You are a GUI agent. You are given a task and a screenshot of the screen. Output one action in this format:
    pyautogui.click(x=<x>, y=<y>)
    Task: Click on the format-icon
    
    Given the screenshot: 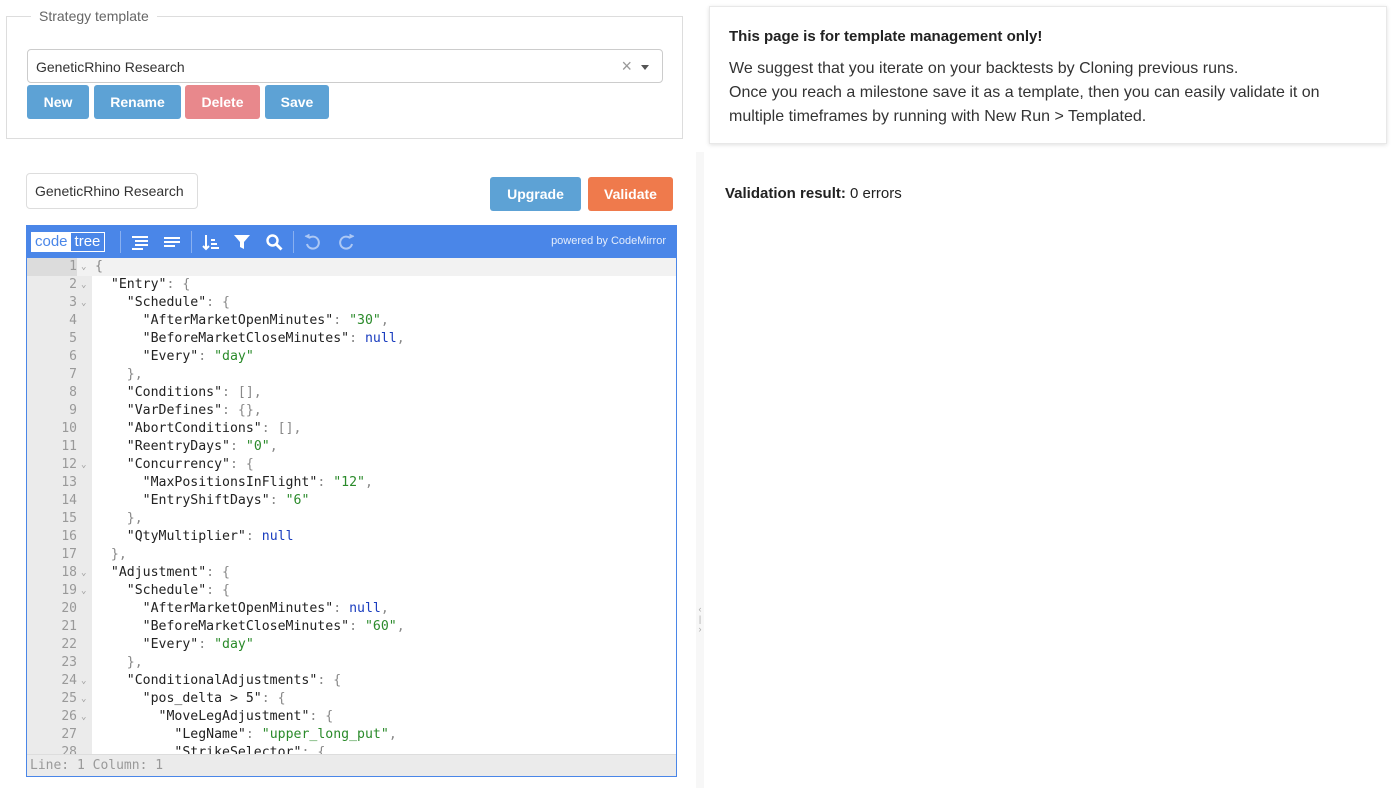 What is the action you would take?
    pyautogui.click(x=140, y=242)
    